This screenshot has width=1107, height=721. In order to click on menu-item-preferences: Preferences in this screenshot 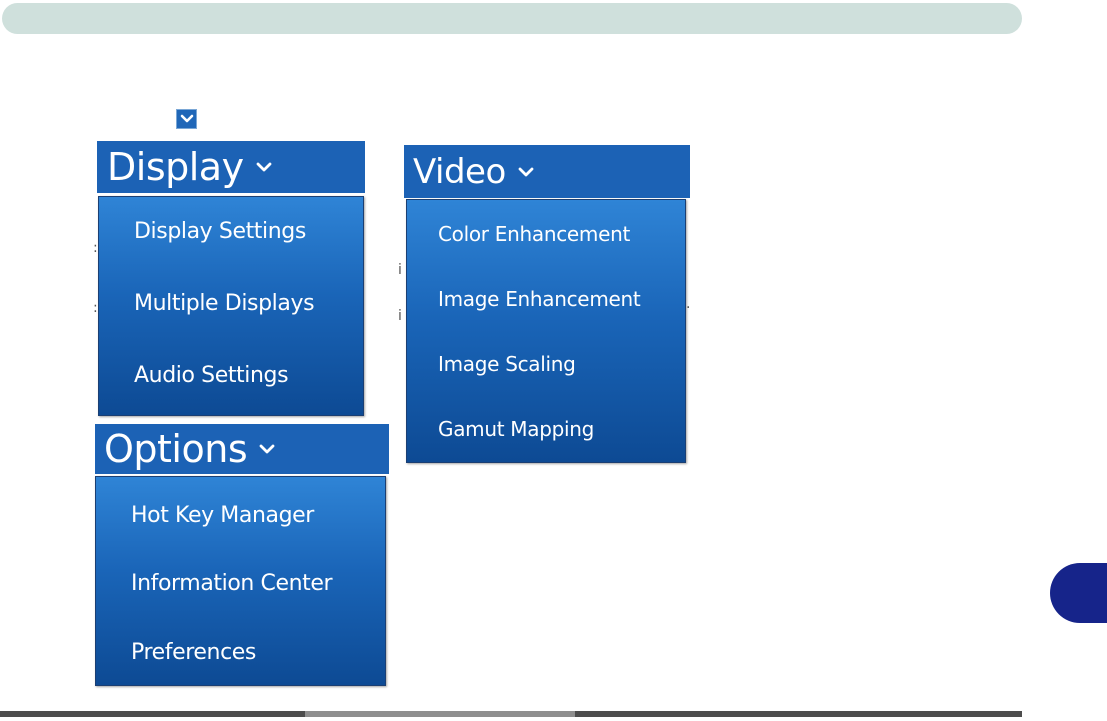, I will do `click(193, 652)`.